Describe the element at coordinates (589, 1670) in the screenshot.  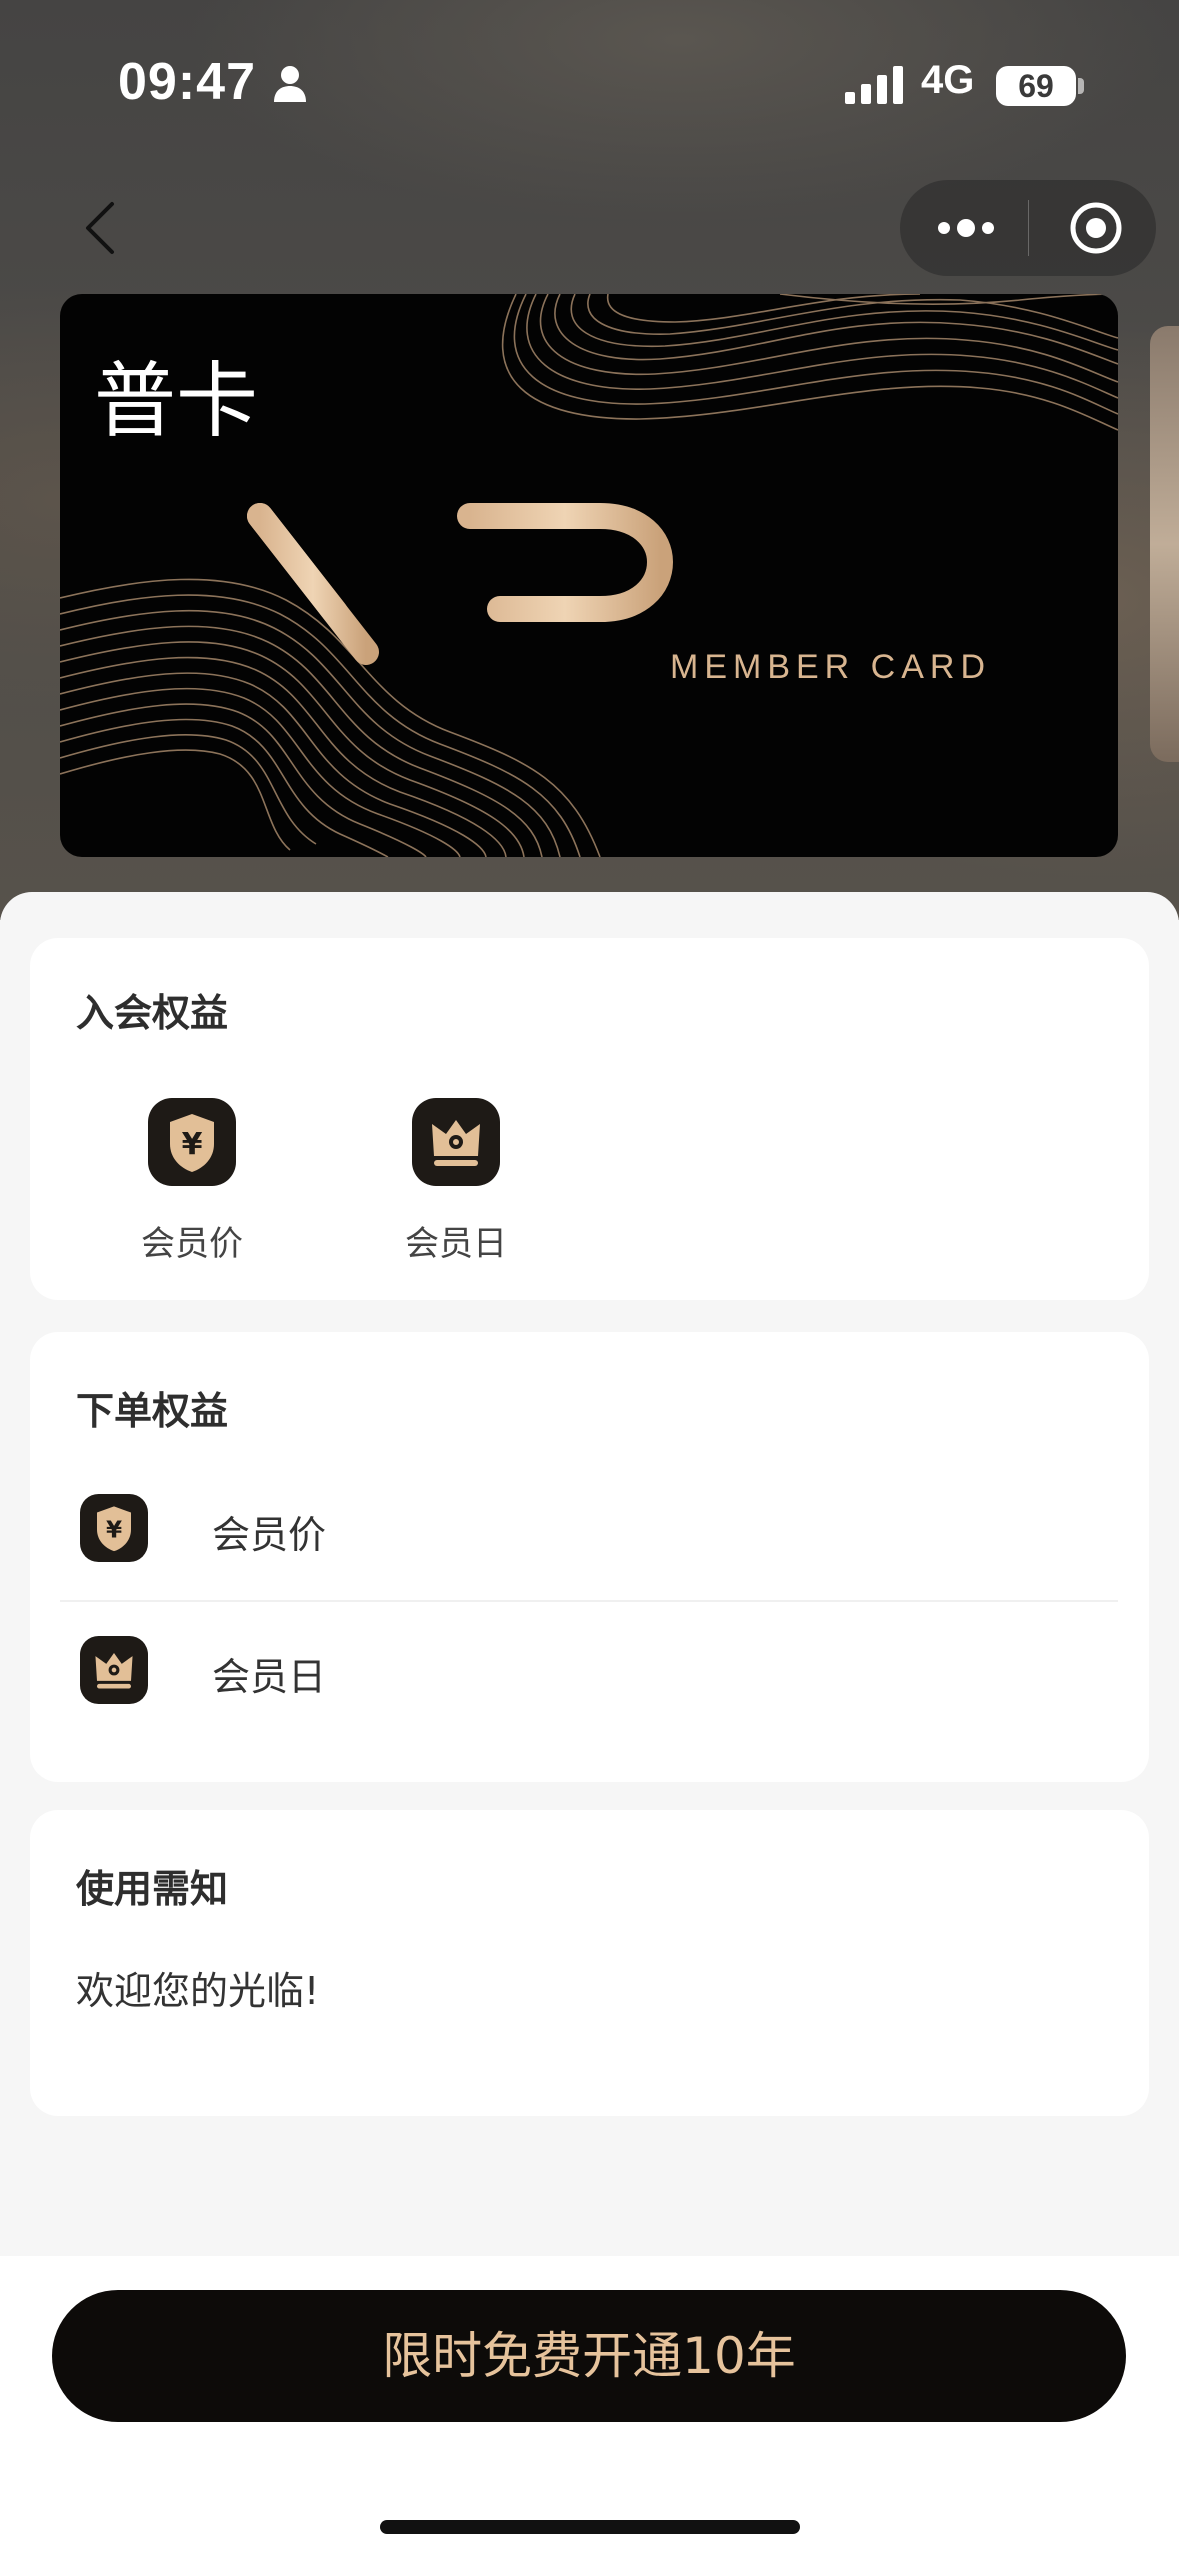
I see `list-item: 会员日` at that location.